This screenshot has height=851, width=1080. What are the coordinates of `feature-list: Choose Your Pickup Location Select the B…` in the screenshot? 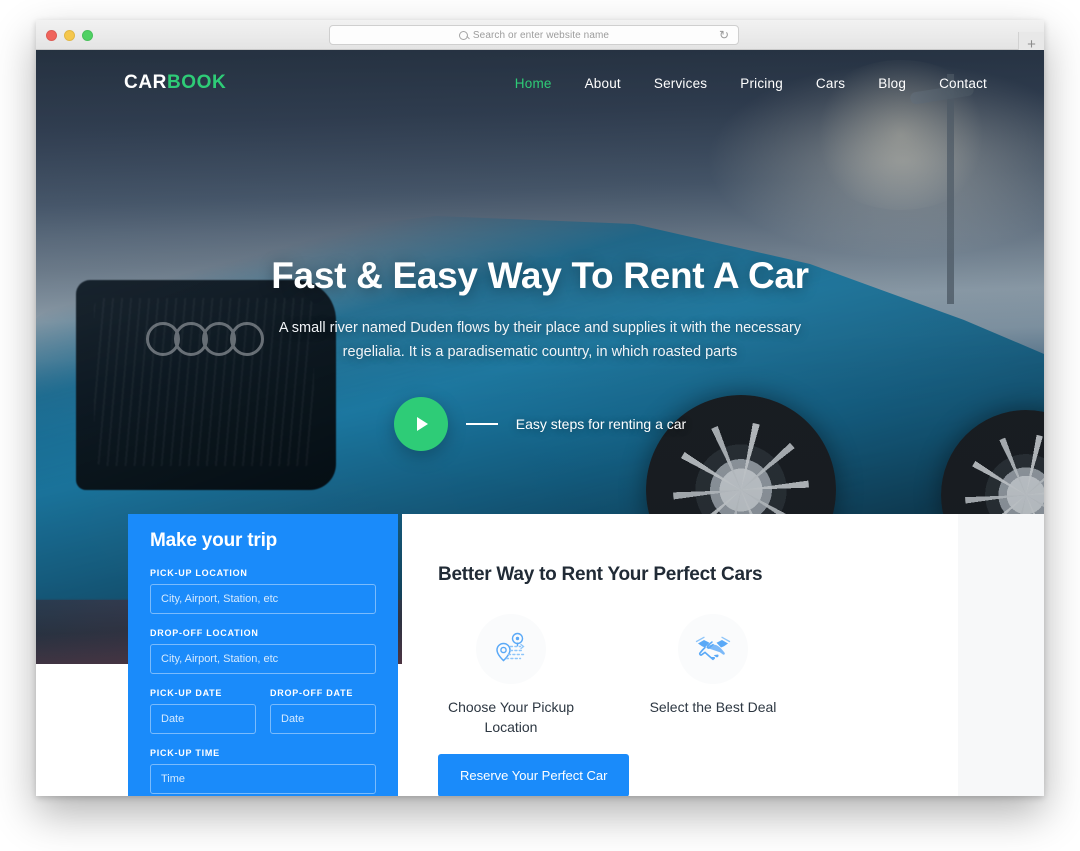 It's located at (698, 676).